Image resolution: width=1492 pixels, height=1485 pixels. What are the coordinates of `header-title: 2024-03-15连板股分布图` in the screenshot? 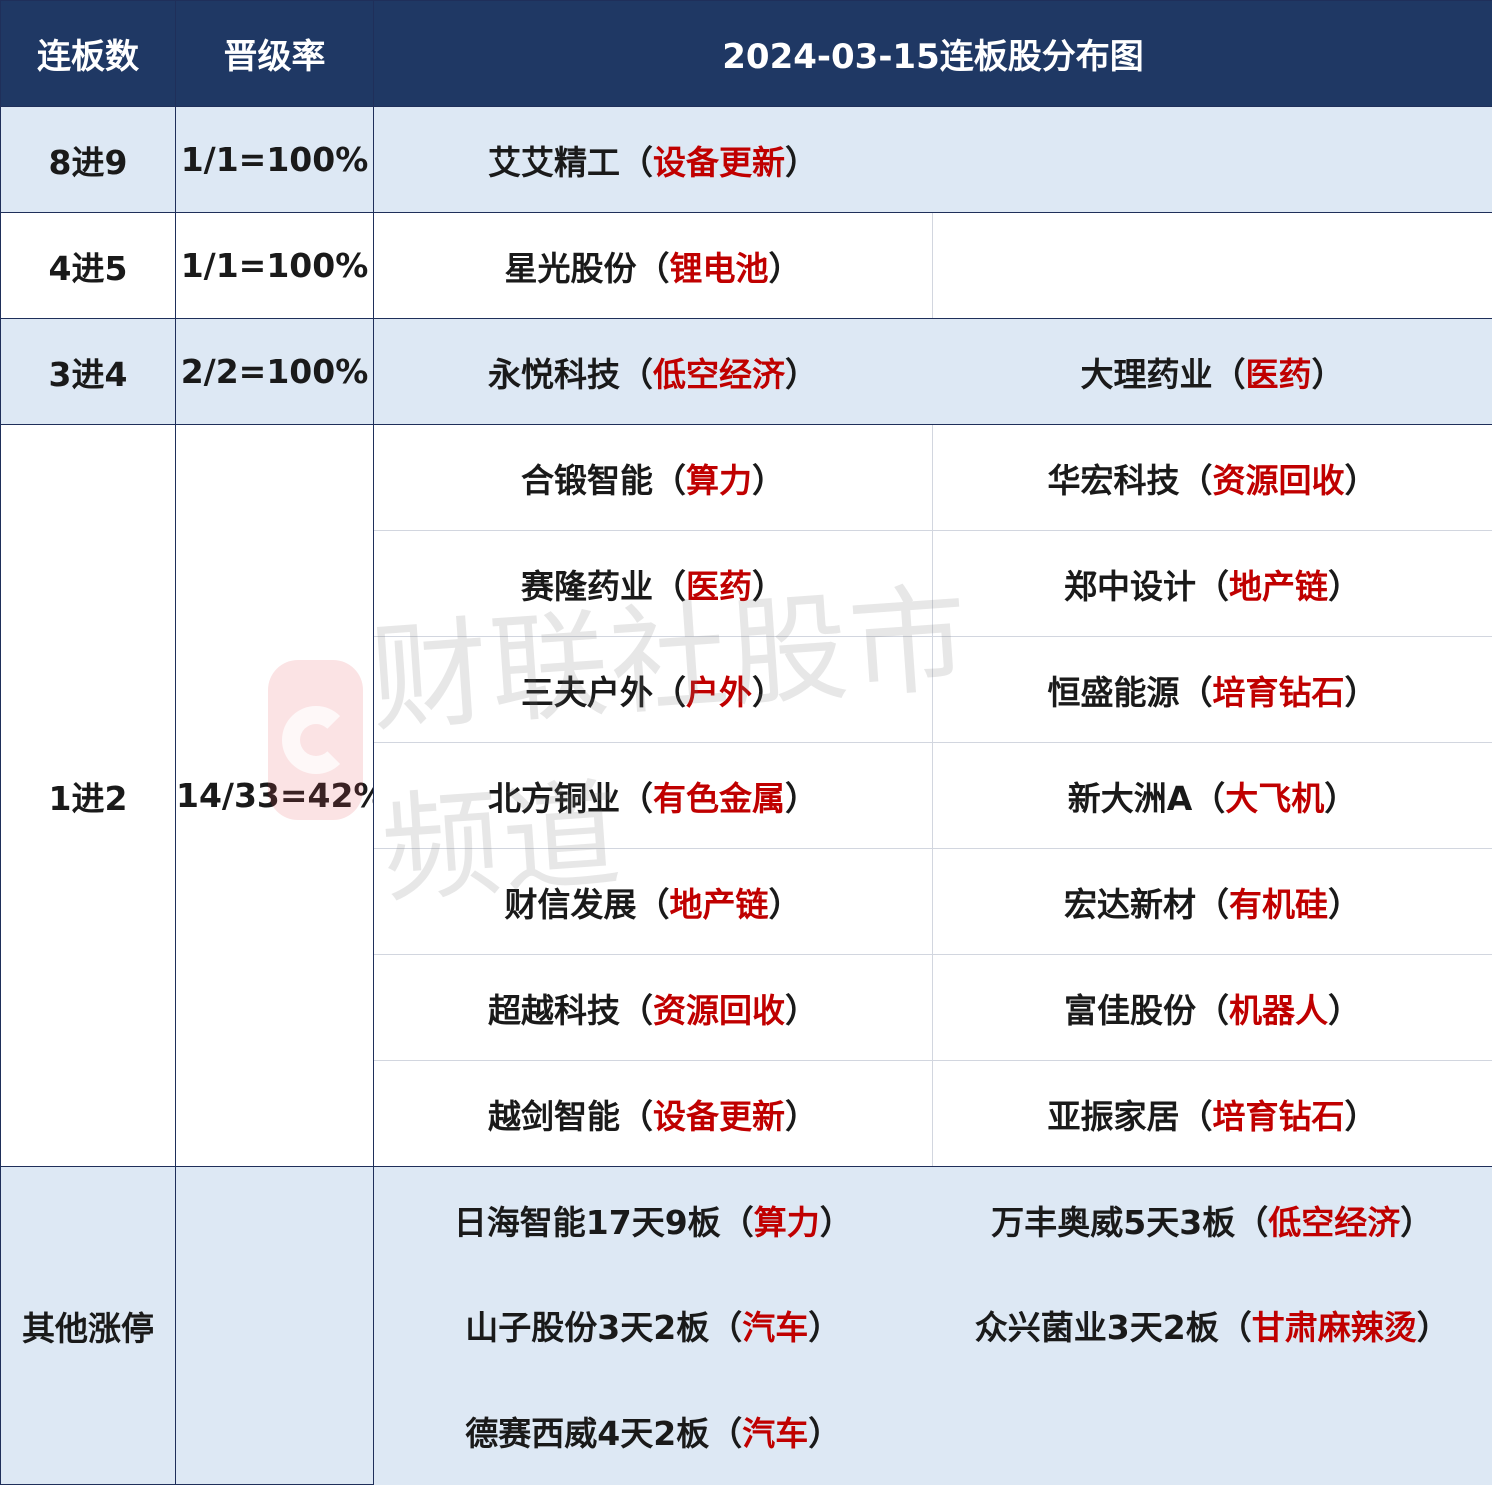 It's located at (932, 54).